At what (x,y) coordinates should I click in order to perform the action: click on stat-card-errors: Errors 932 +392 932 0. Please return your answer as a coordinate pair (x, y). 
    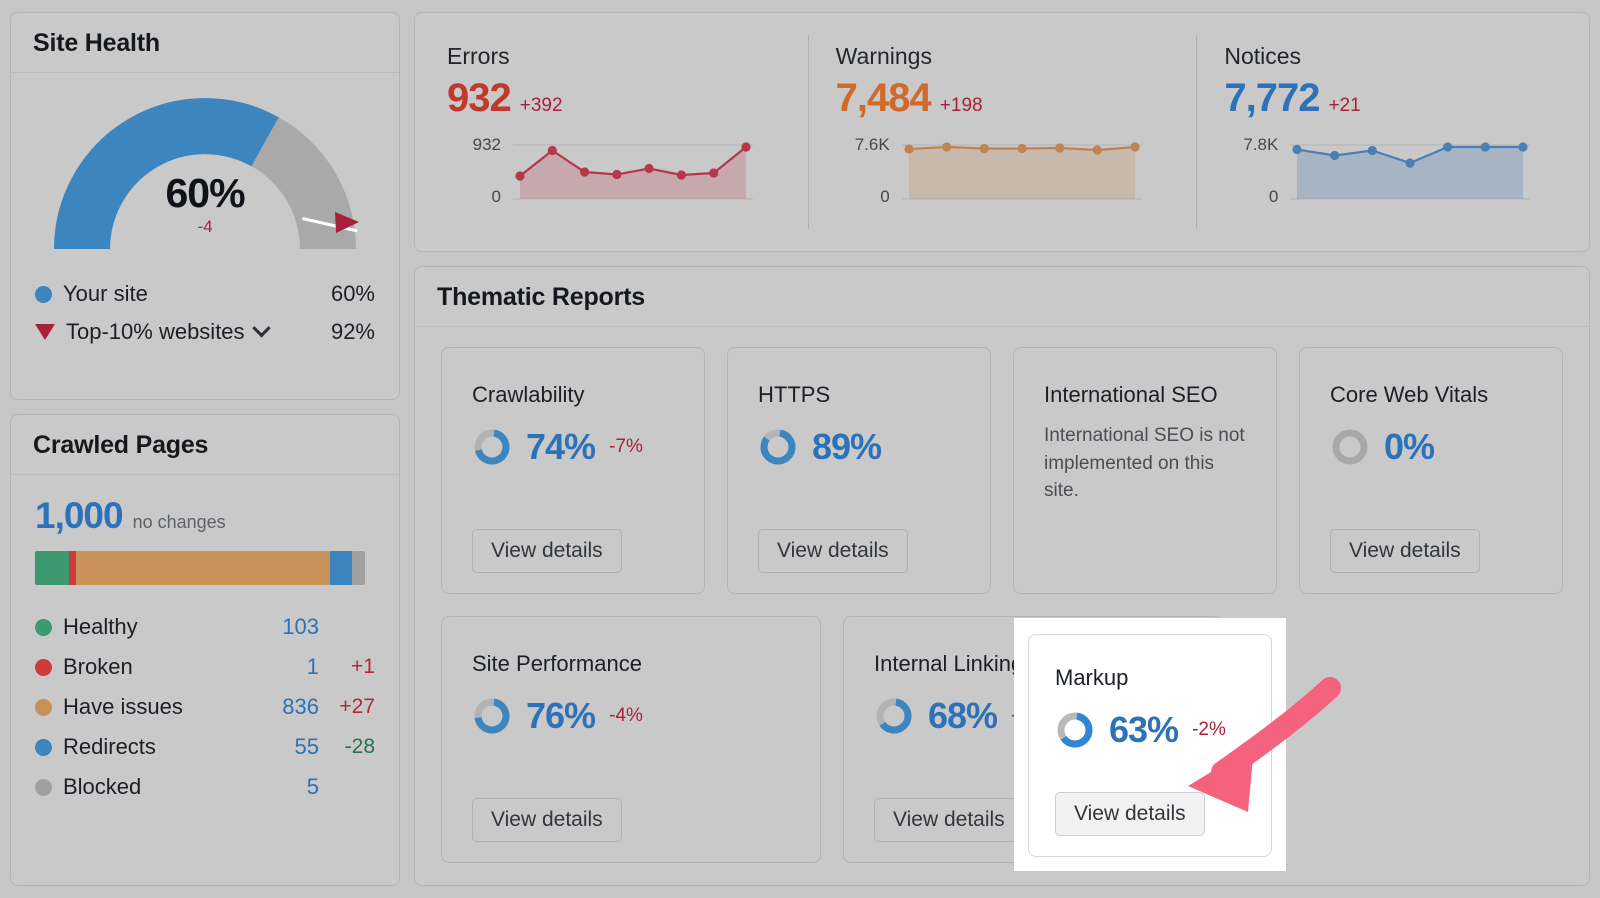
    Looking at the image, I should click on (613, 132).